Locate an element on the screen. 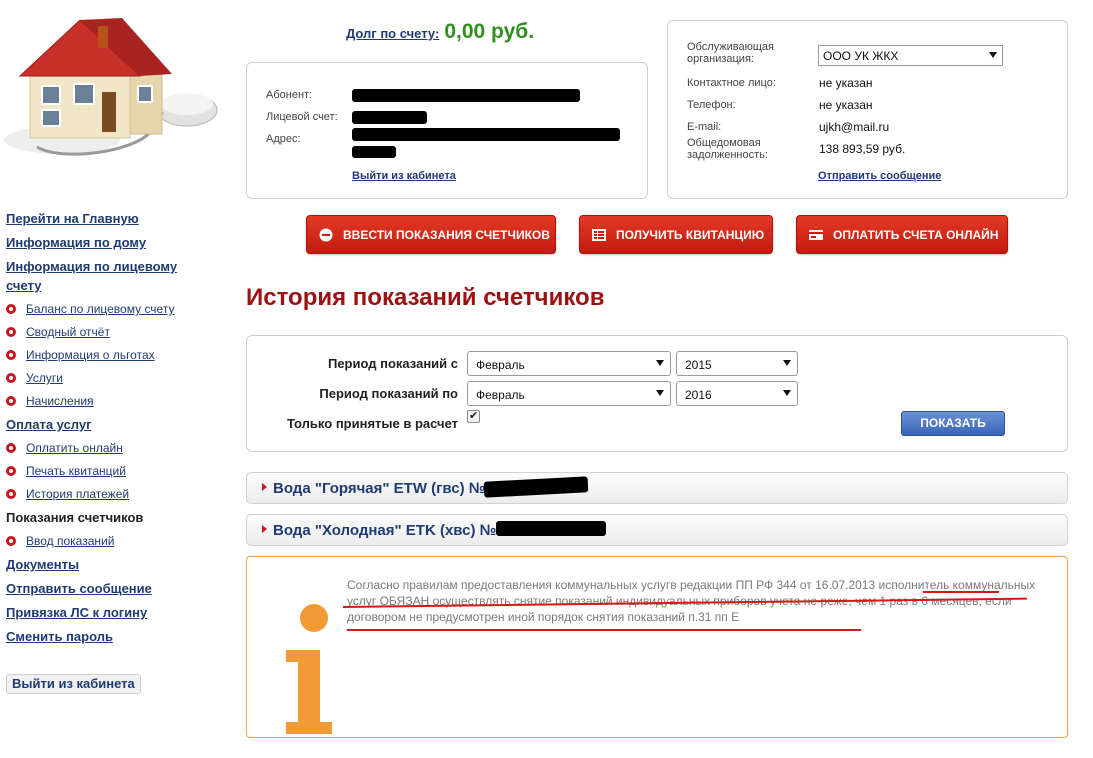  phone-label: Телефон: is located at coordinates (711, 105).